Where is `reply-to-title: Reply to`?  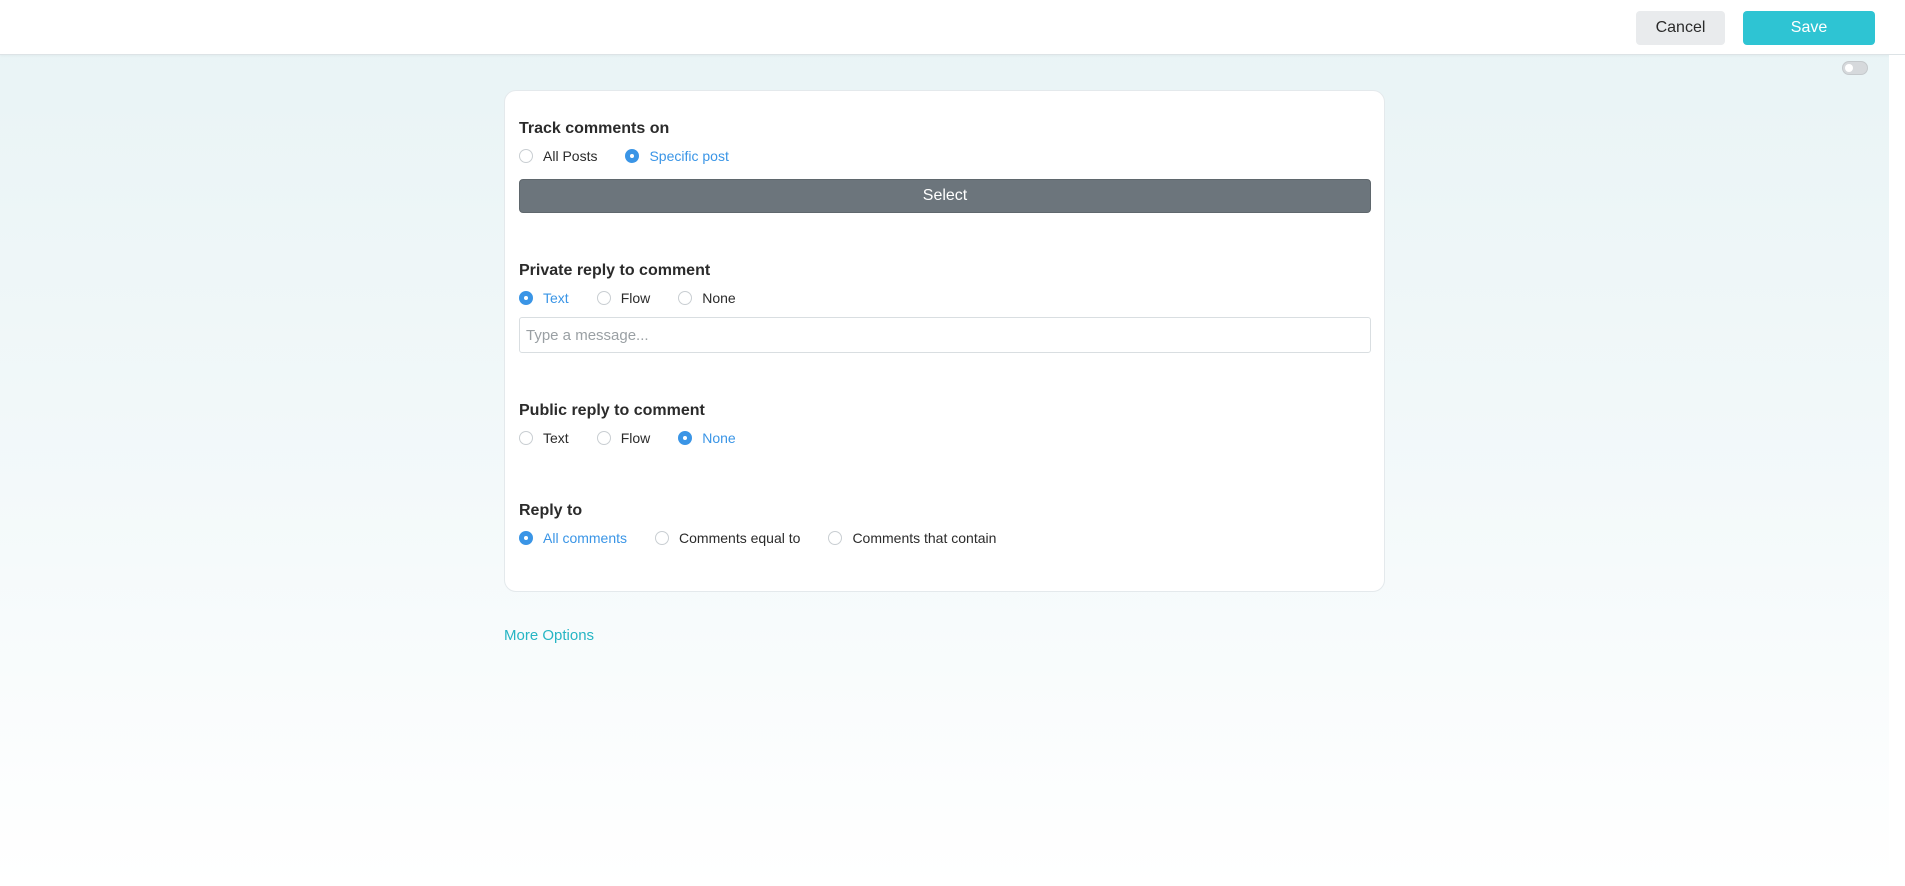
reply-to-title: Reply to is located at coordinates (551, 510).